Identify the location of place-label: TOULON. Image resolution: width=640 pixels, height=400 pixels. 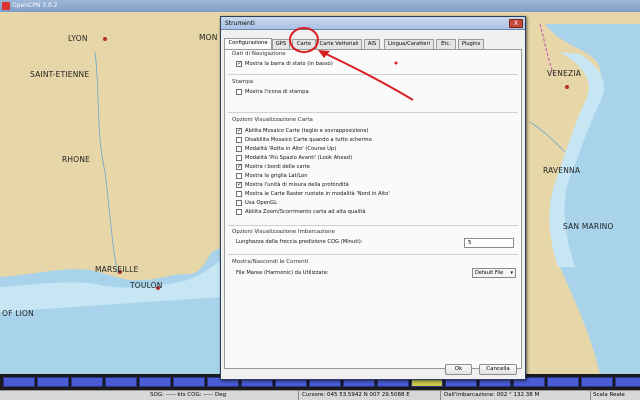
(146, 285).